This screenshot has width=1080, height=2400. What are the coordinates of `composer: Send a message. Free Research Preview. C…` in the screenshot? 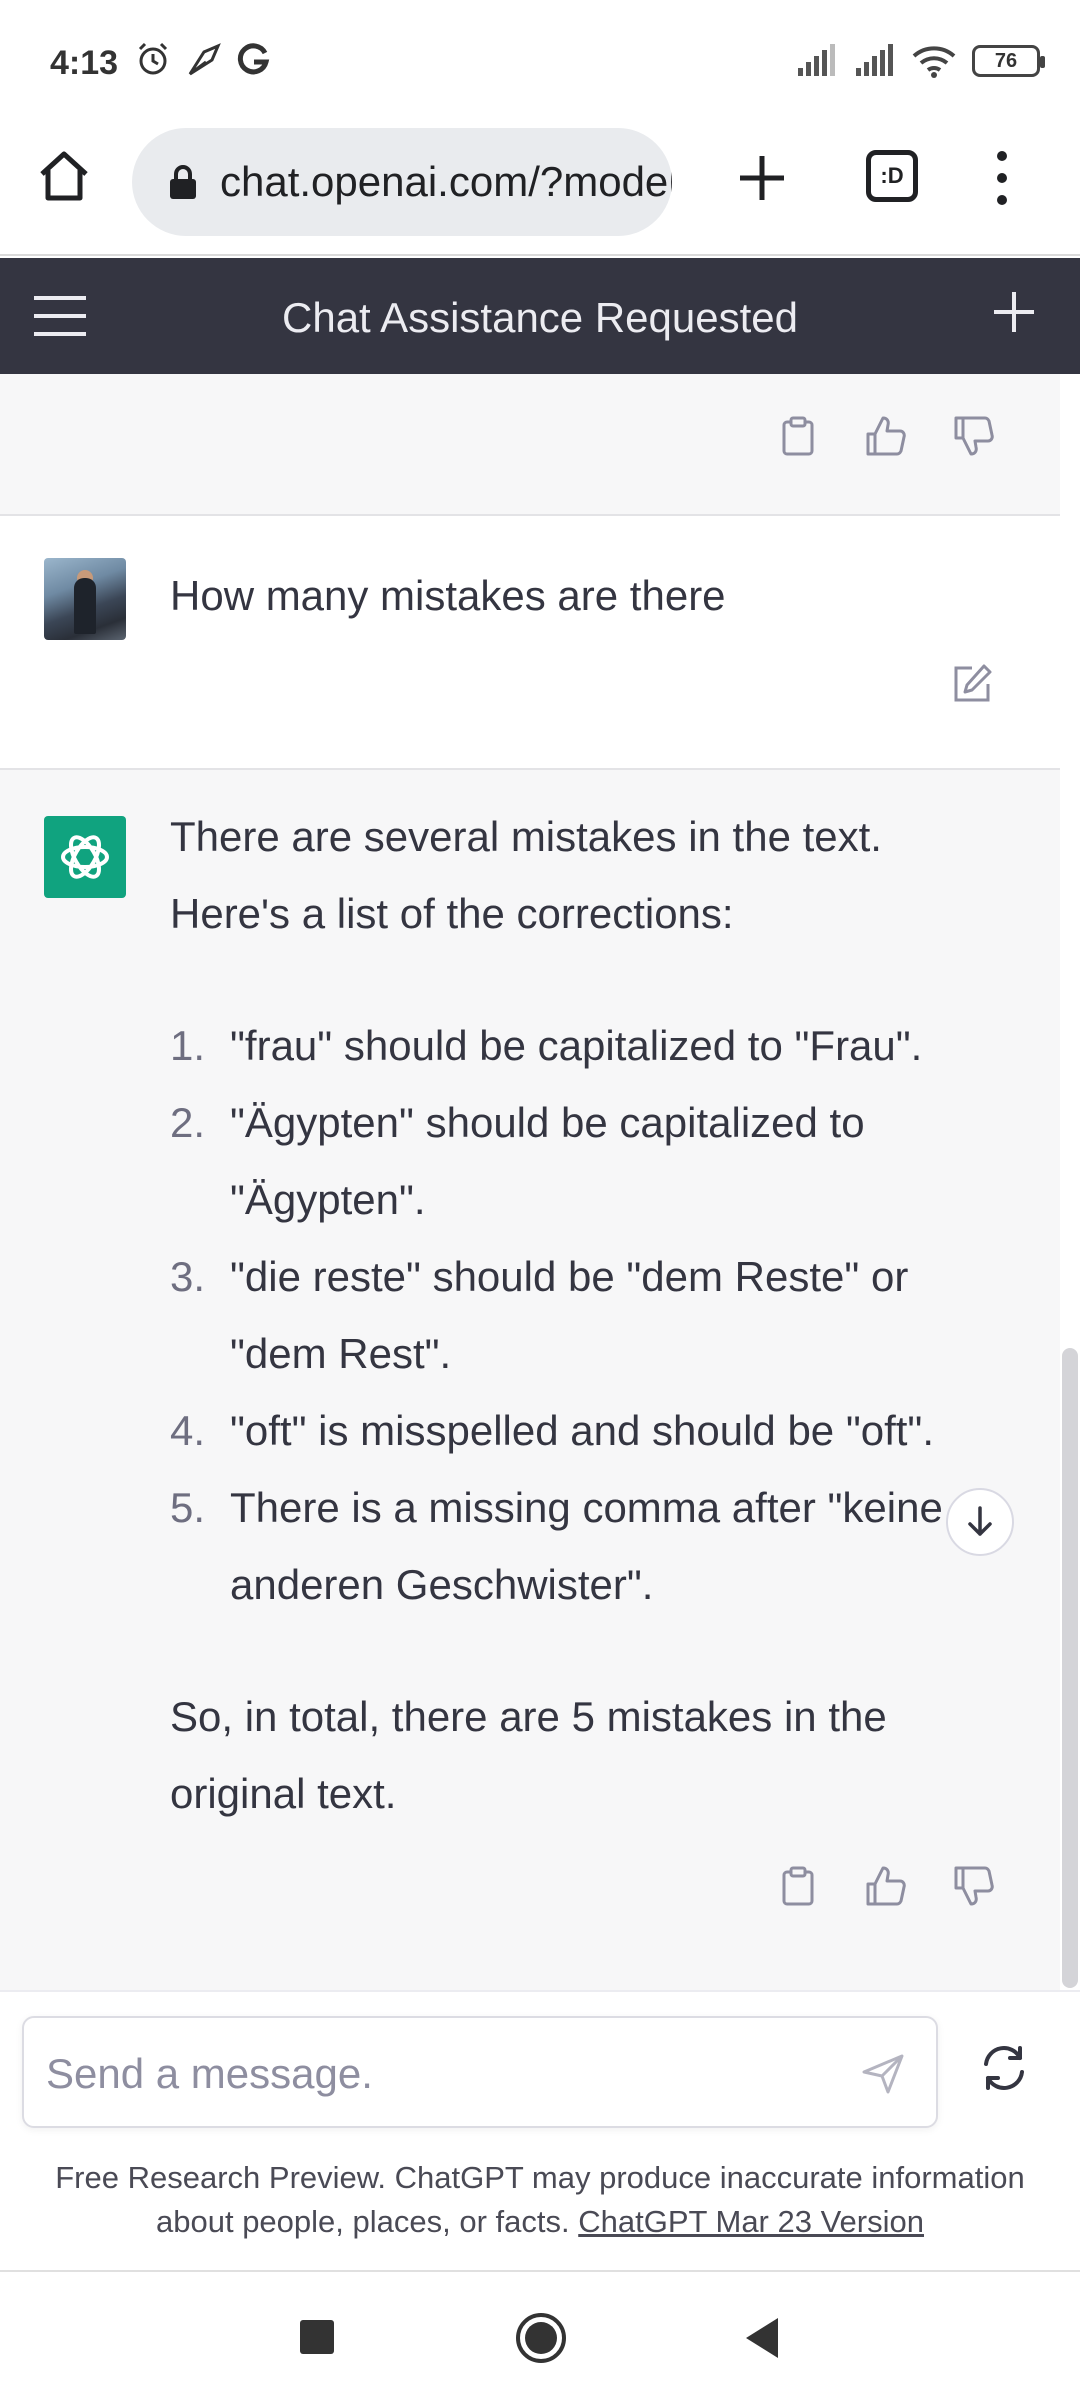 It's located at (540, 2130).